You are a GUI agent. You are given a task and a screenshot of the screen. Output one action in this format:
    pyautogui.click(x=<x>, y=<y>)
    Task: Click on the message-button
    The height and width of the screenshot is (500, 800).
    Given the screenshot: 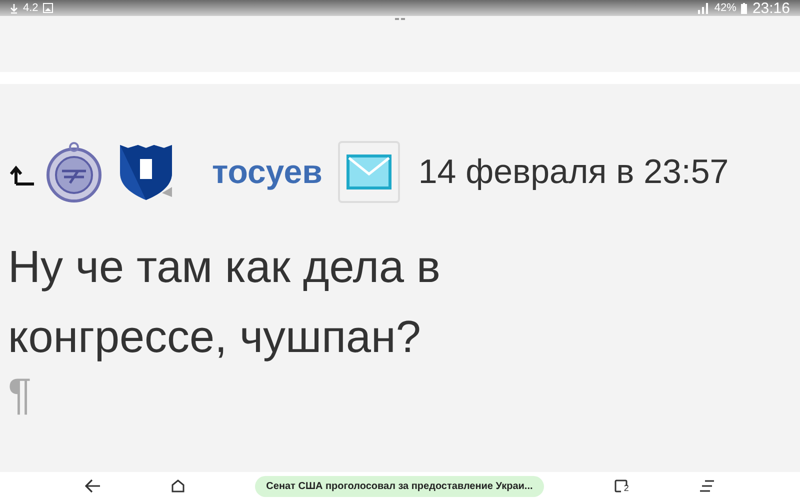 What is the action you would take?
    pyautogui.click(x=369, y=172)
    